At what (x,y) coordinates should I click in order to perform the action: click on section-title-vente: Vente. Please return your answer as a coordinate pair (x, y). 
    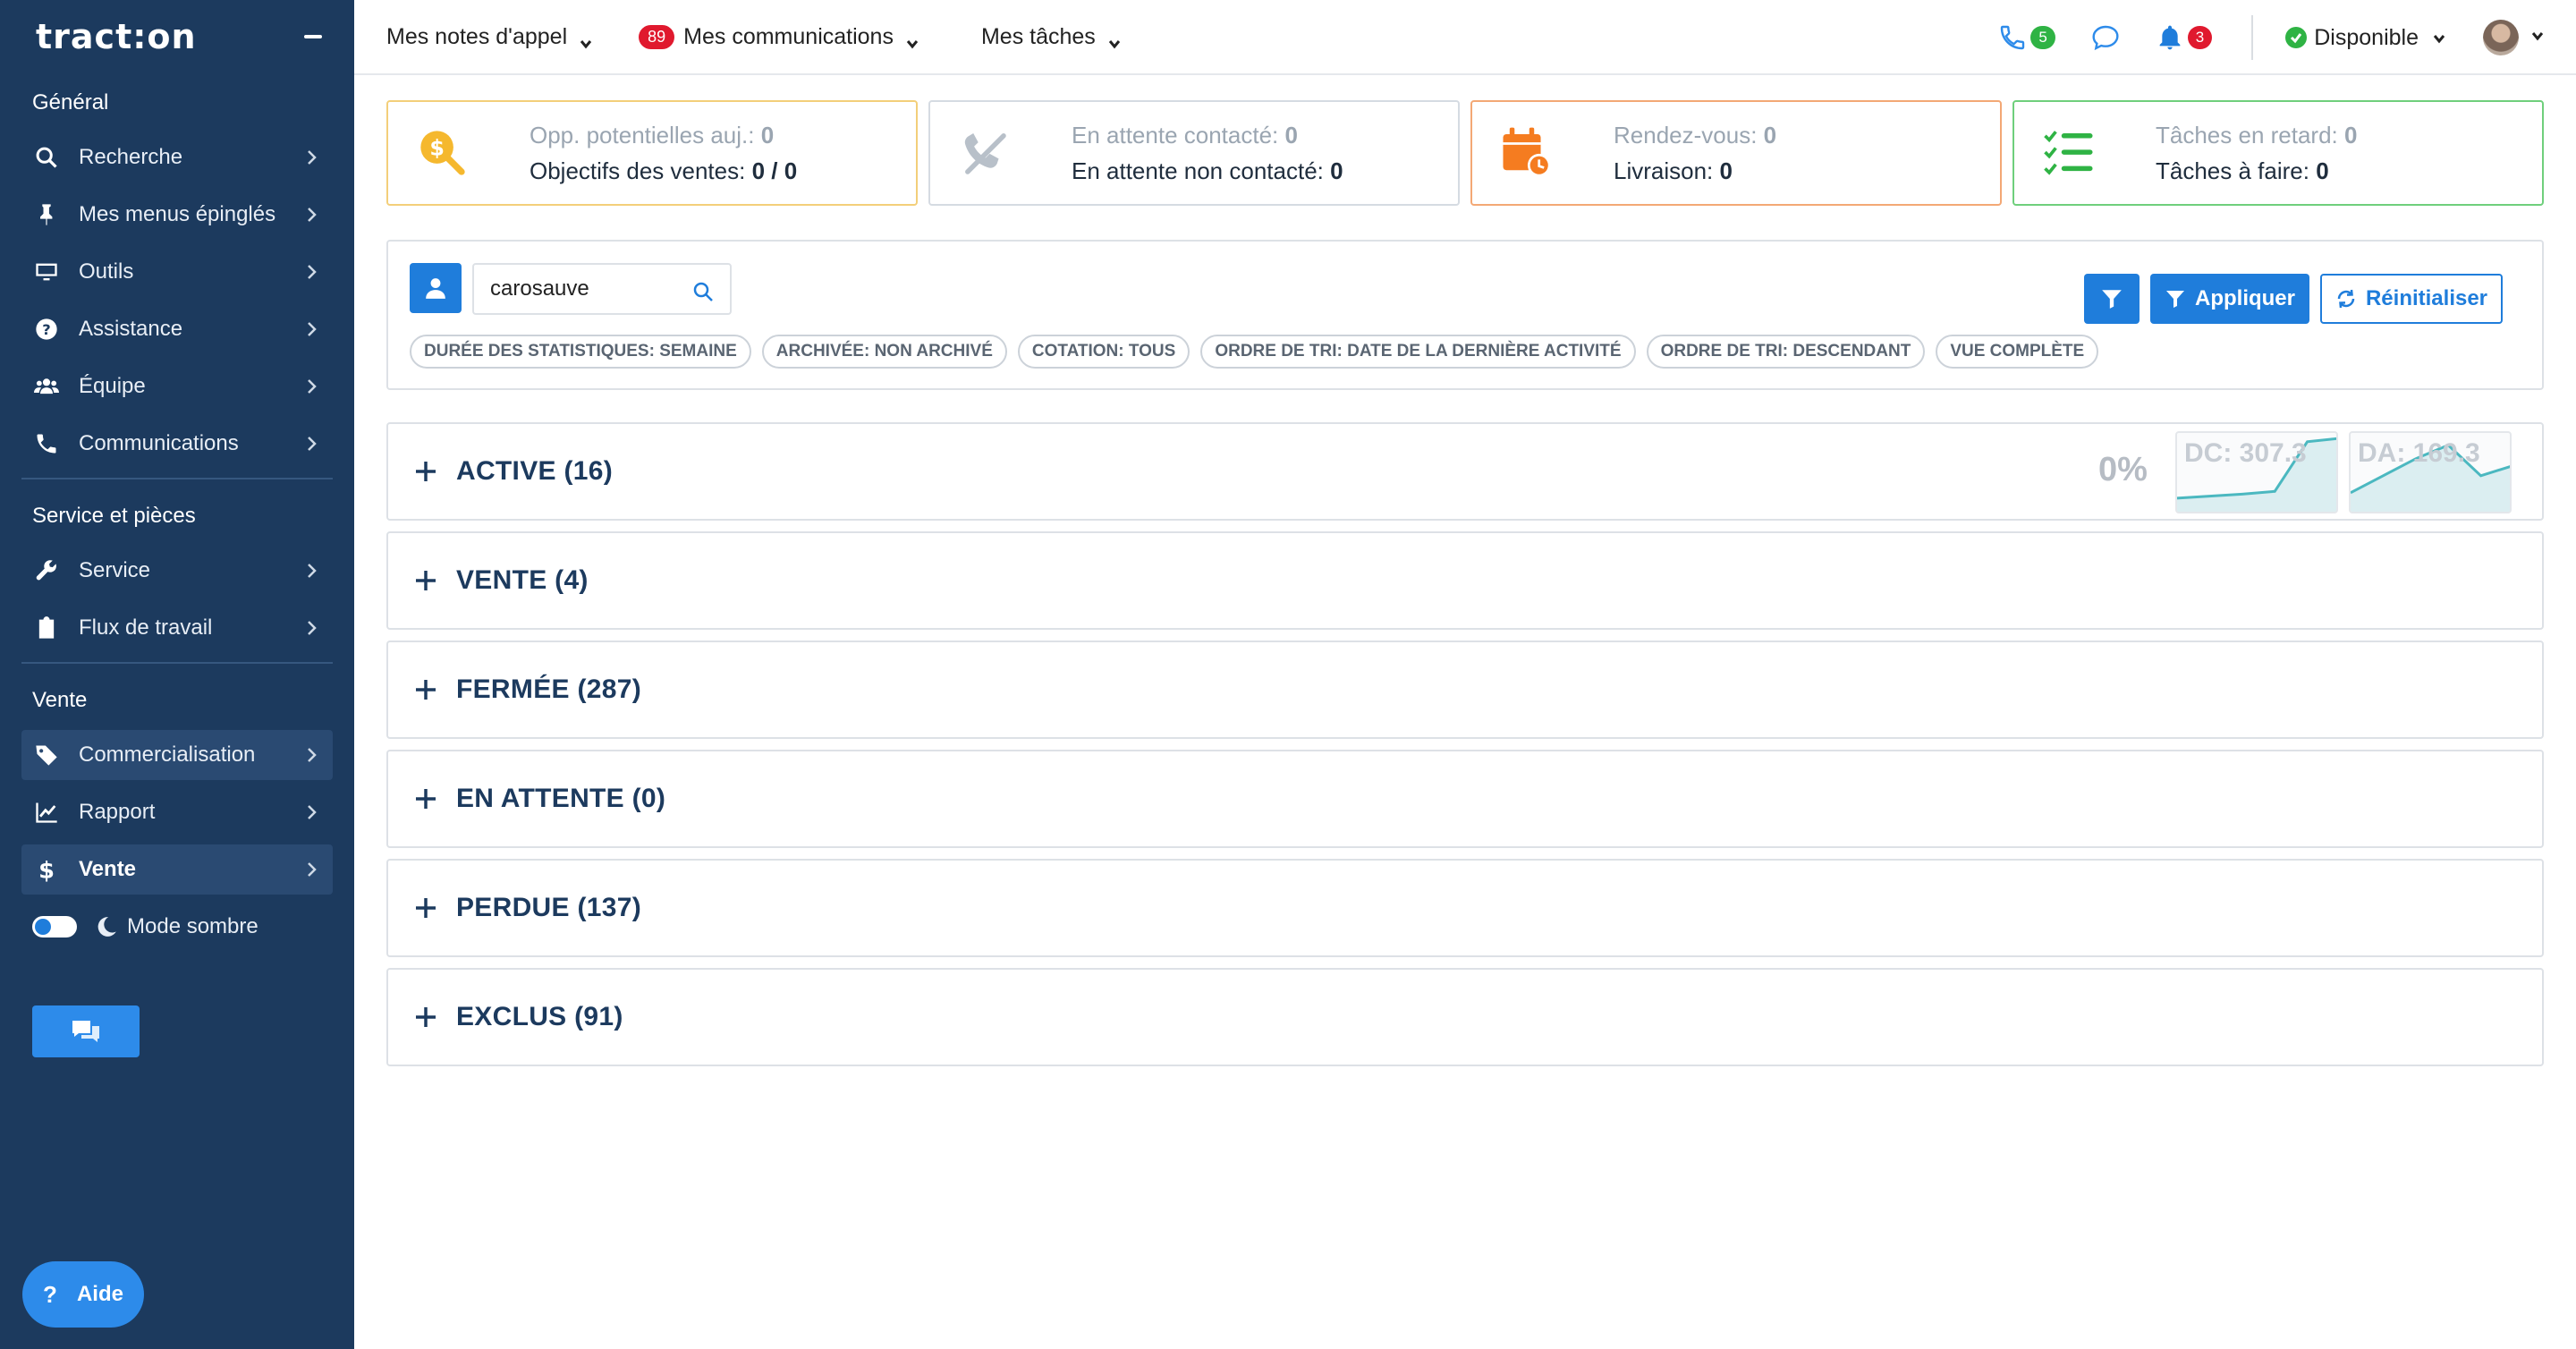
    Looking at the image, I should click on (60, 700).